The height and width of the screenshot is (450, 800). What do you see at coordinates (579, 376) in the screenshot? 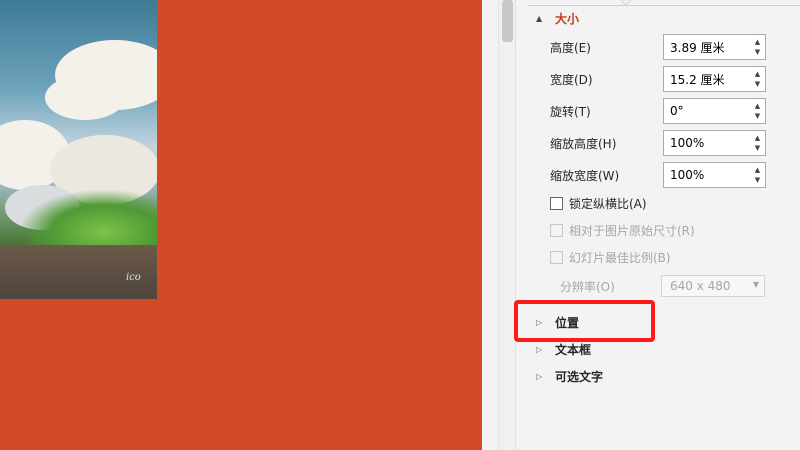
I see `section-alt-text-title: 可选文字` at bounding box center [579, 376].